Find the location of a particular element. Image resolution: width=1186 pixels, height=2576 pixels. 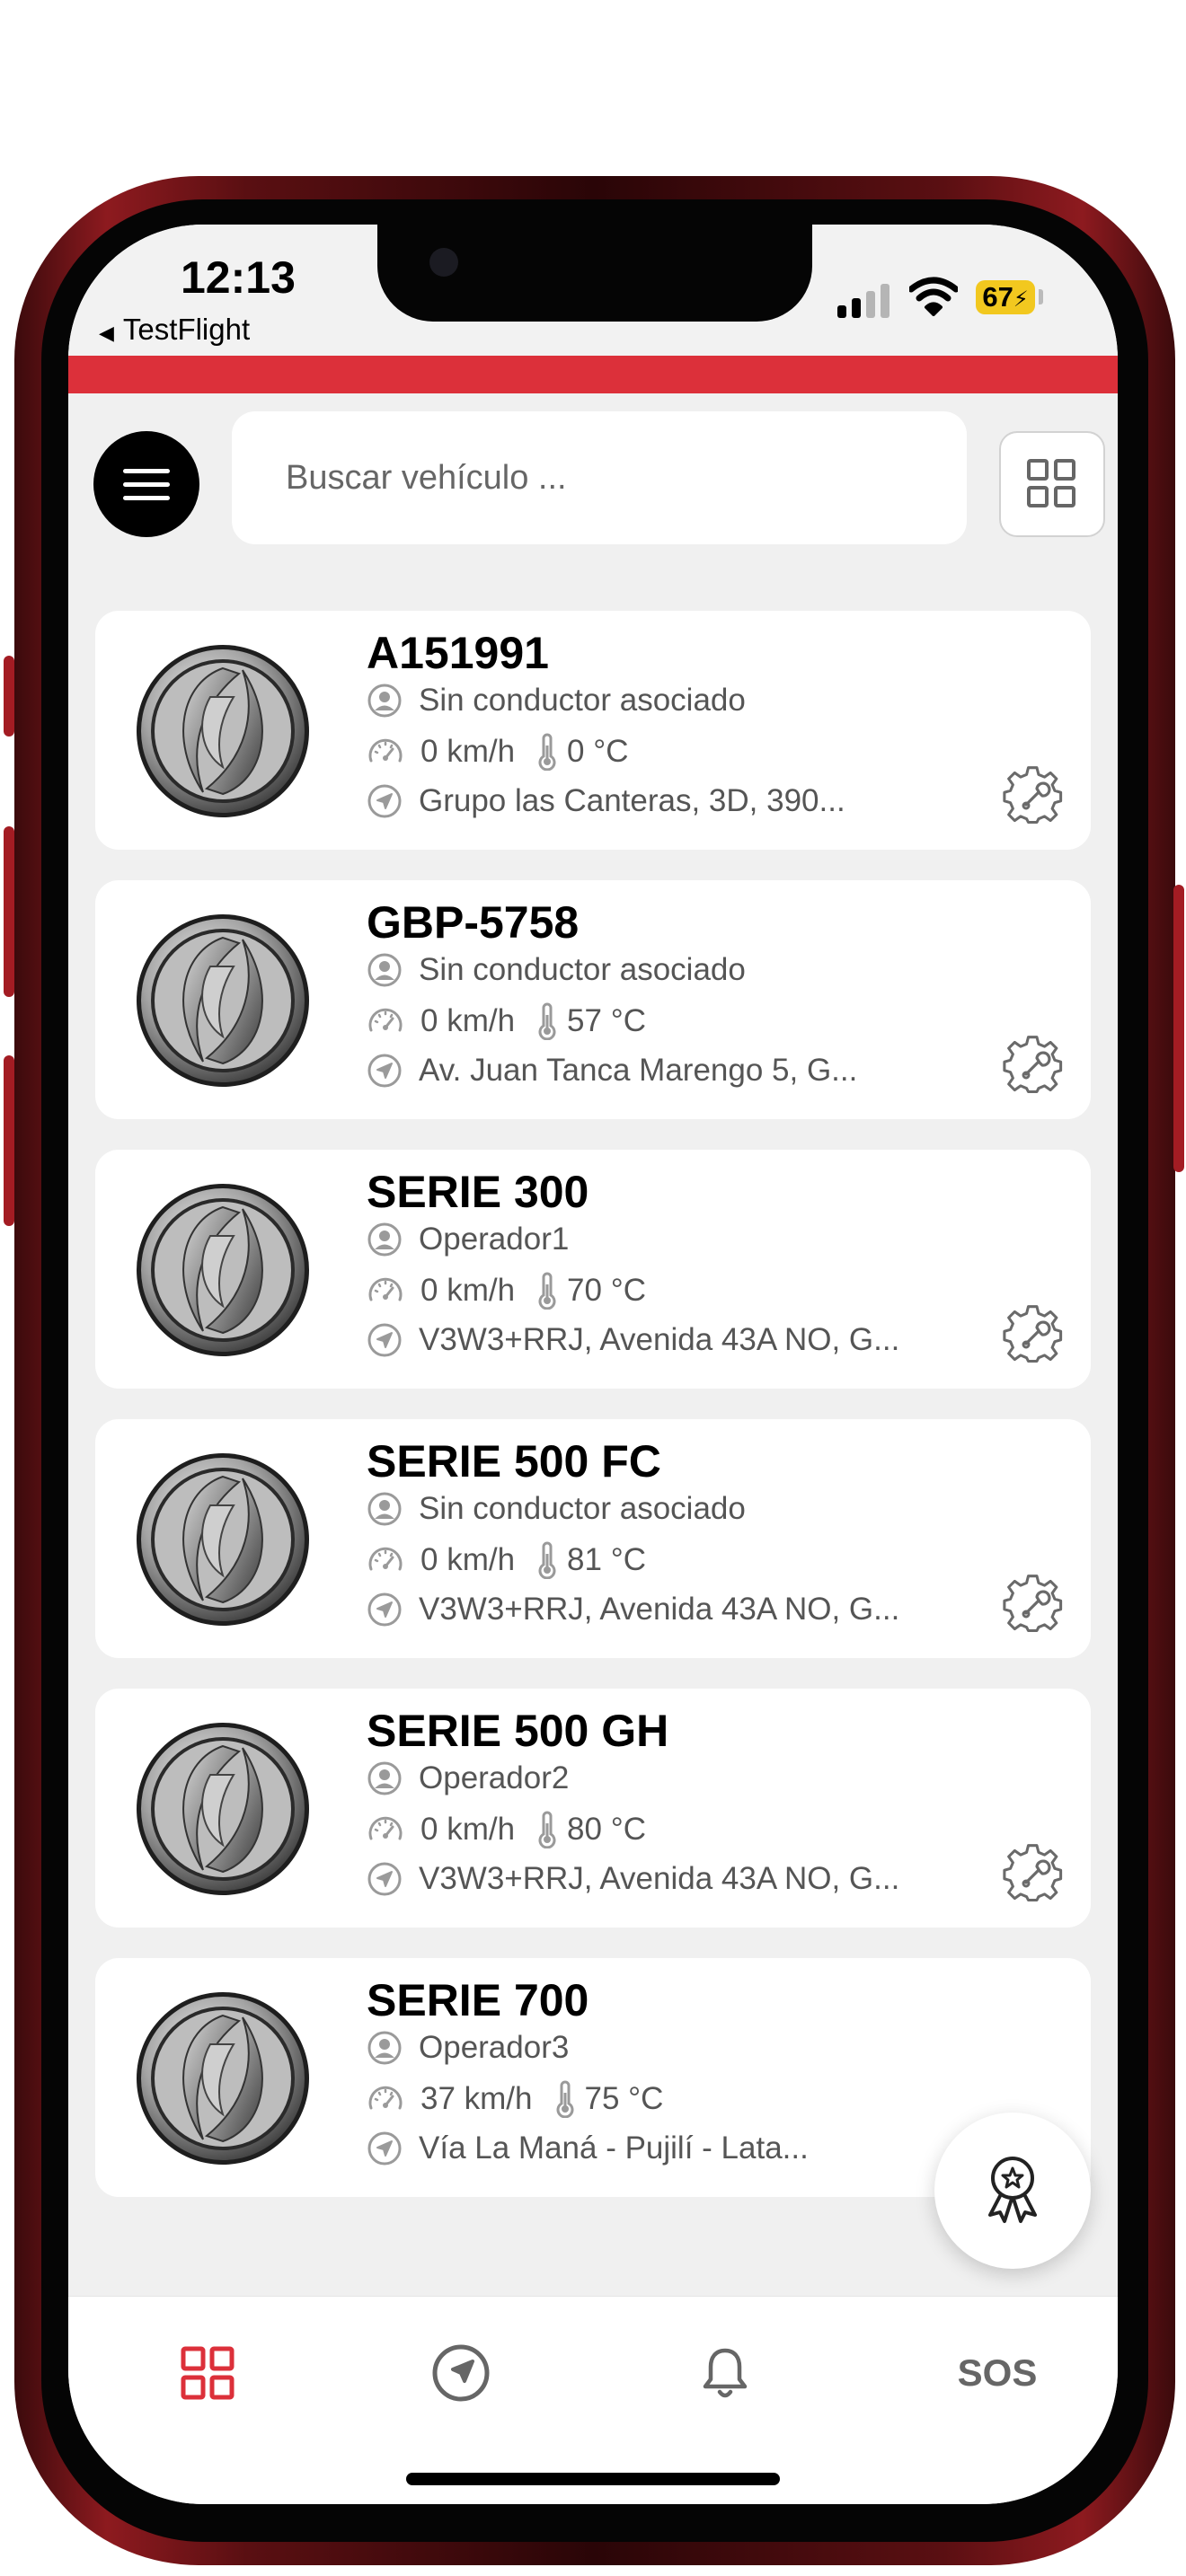

battery-icon: 67⚡ is located at coordinates (1005, 297).